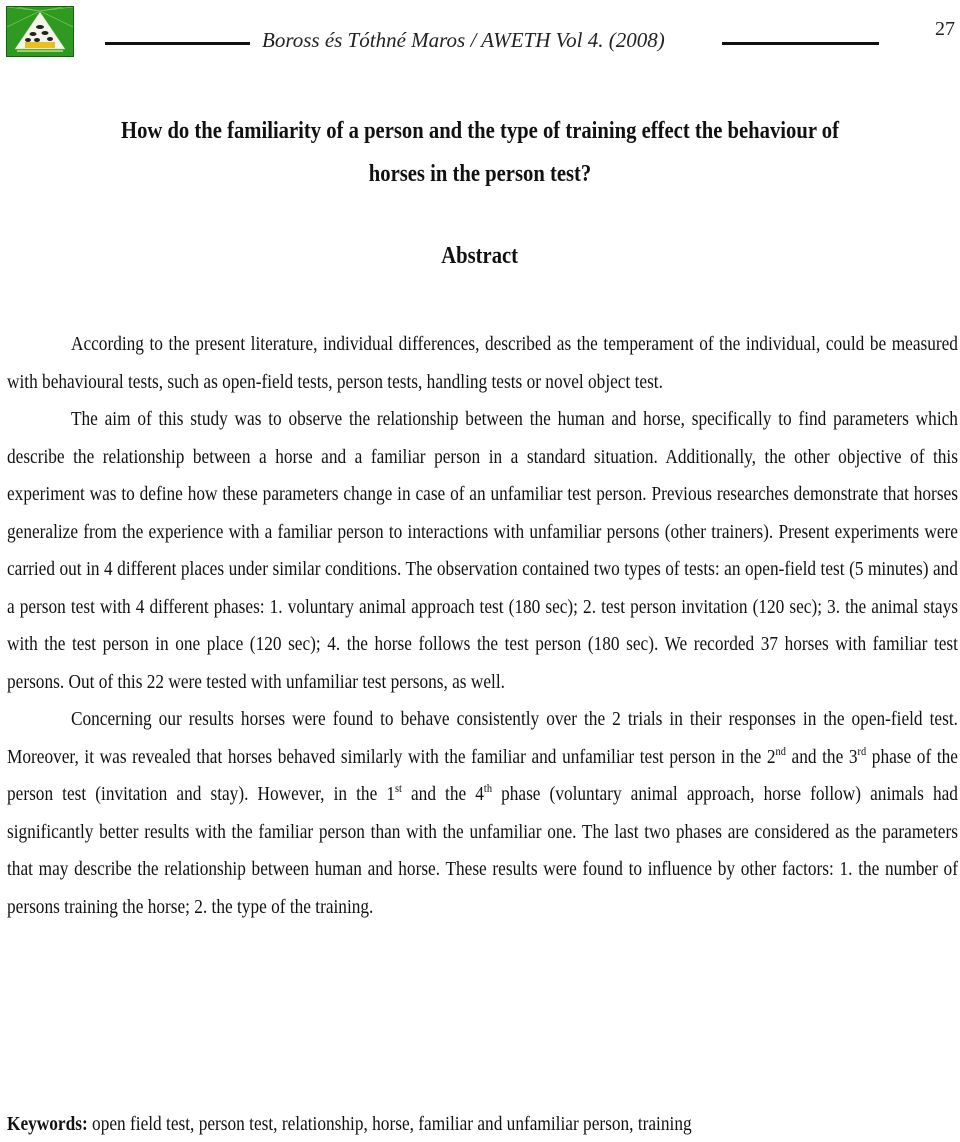 The width and height of the screenshot is (960, 1142). I want to click on journal-logo-icon, so click(40, 31).